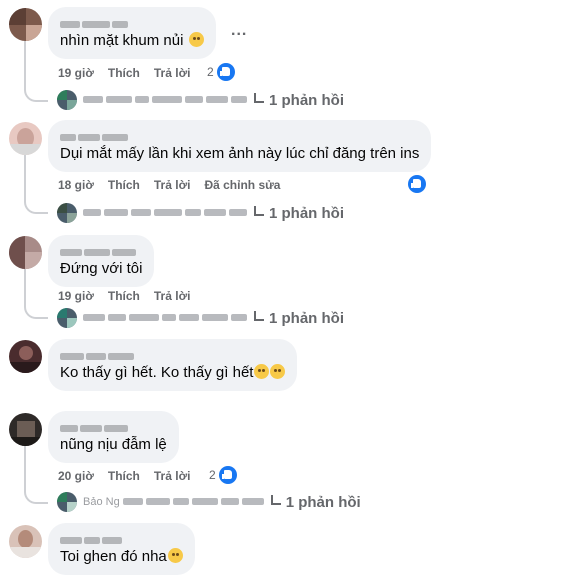 The image size is (587, 578). Describe the element at coordinates (121, 556) in the screenshot. I see `comment-text: Toi ghen đó nha` at that location.